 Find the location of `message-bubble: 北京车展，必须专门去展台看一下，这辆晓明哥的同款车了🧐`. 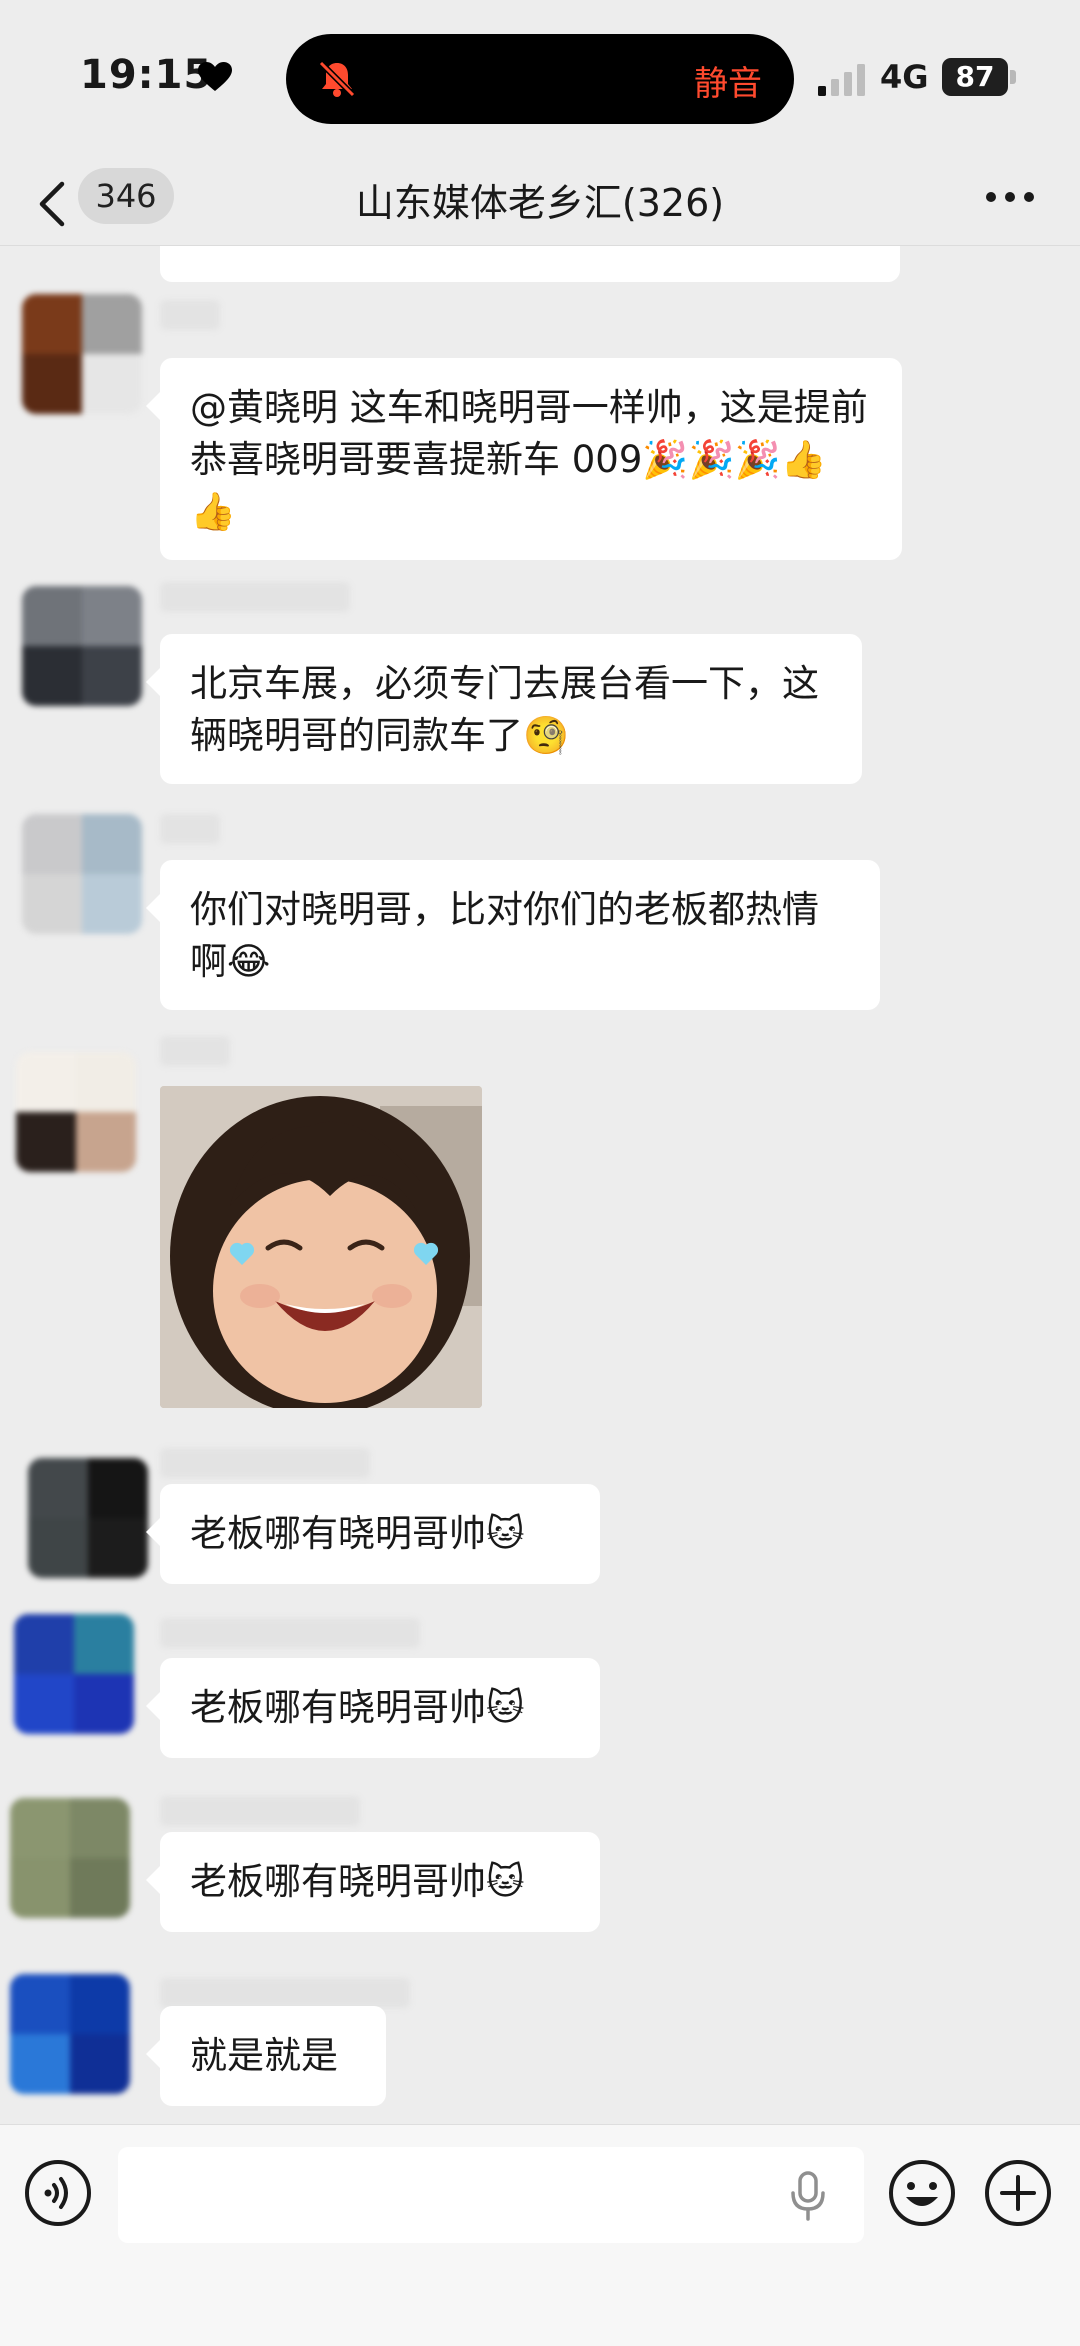

message-bubble: 北京车展，必须专门去展台看一下，这辆晓明哥的同款车了🧐 is located at coordinates (504, 709).